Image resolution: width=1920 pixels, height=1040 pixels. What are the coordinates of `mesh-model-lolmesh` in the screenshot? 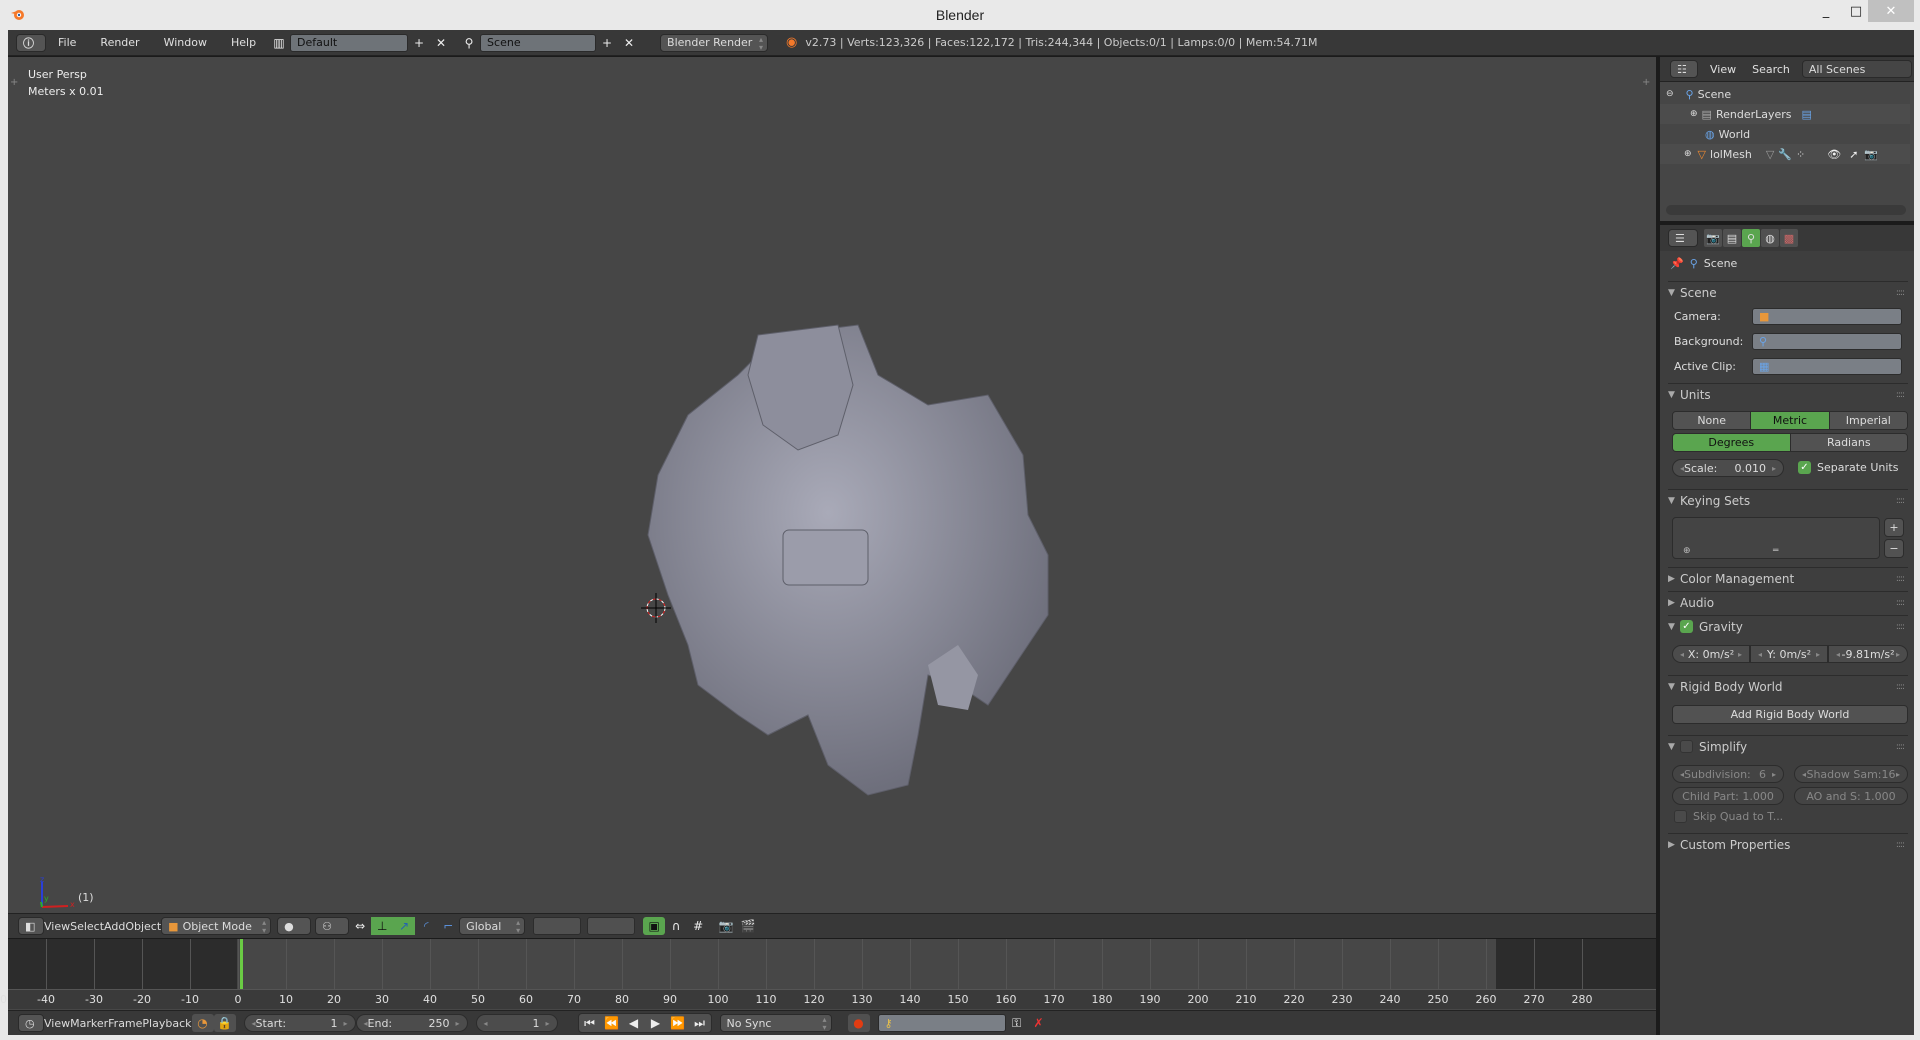 It's located at (858, 565).